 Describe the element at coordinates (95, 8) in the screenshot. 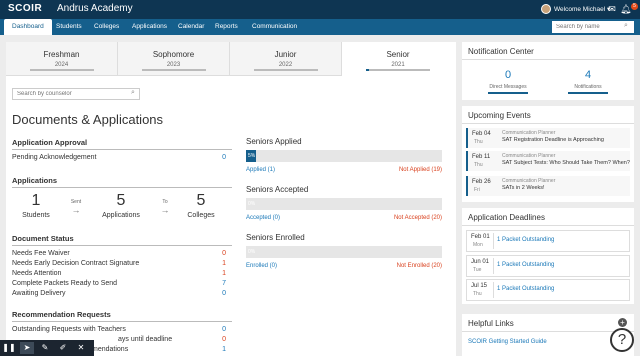

I see `school-name: Andrus Academy` at that location.